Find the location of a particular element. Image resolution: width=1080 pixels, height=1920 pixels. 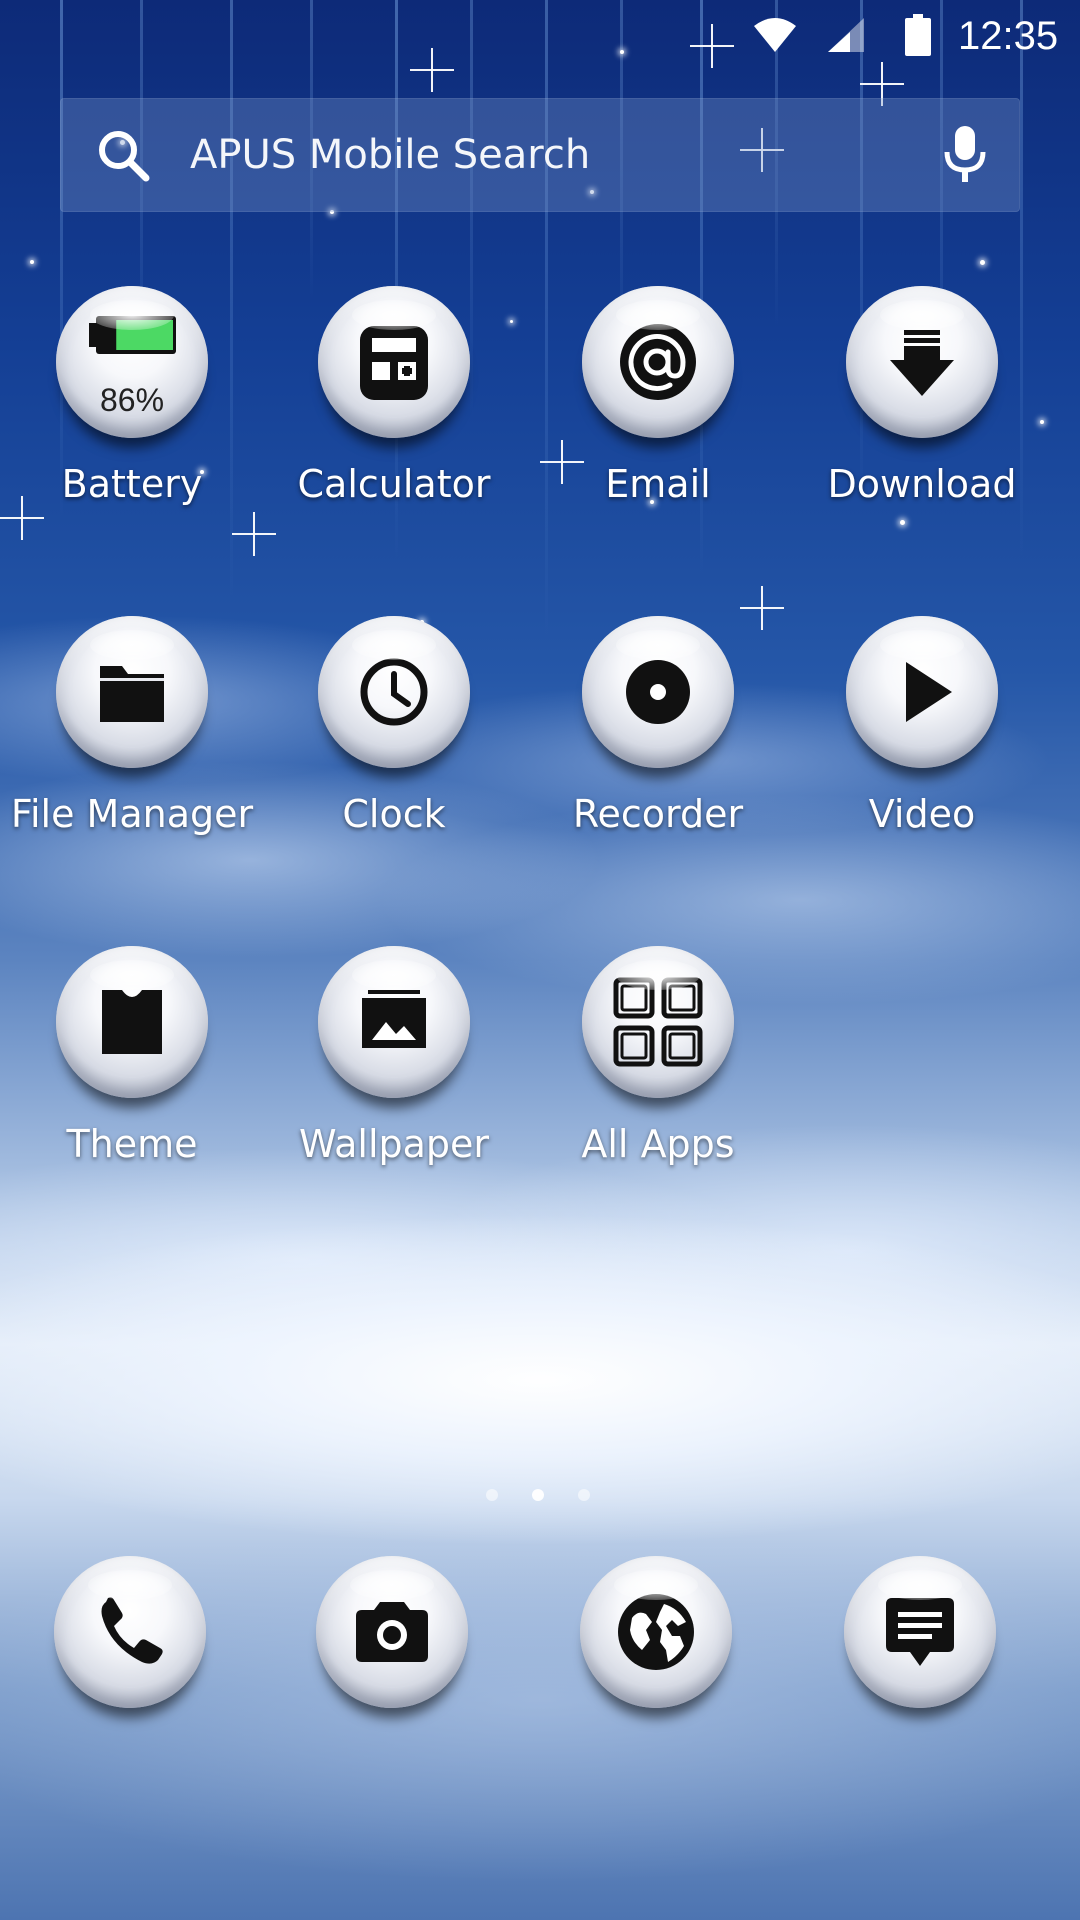

page-dot-active is located at coordinates (538, 1495).